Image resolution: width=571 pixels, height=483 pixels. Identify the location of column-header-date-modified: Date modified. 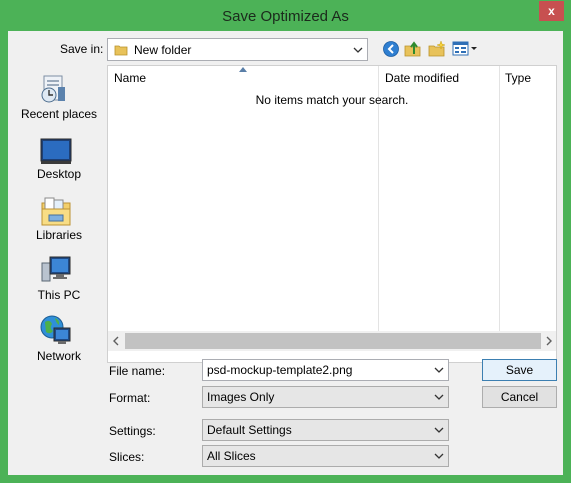
(439, 78).